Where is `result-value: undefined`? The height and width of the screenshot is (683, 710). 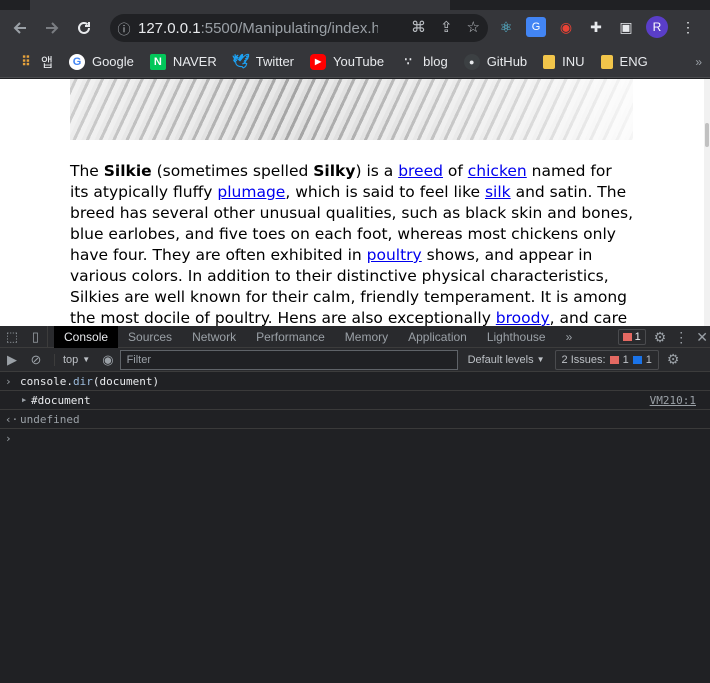 result-value: undefined is located at coordinates (50, 419).